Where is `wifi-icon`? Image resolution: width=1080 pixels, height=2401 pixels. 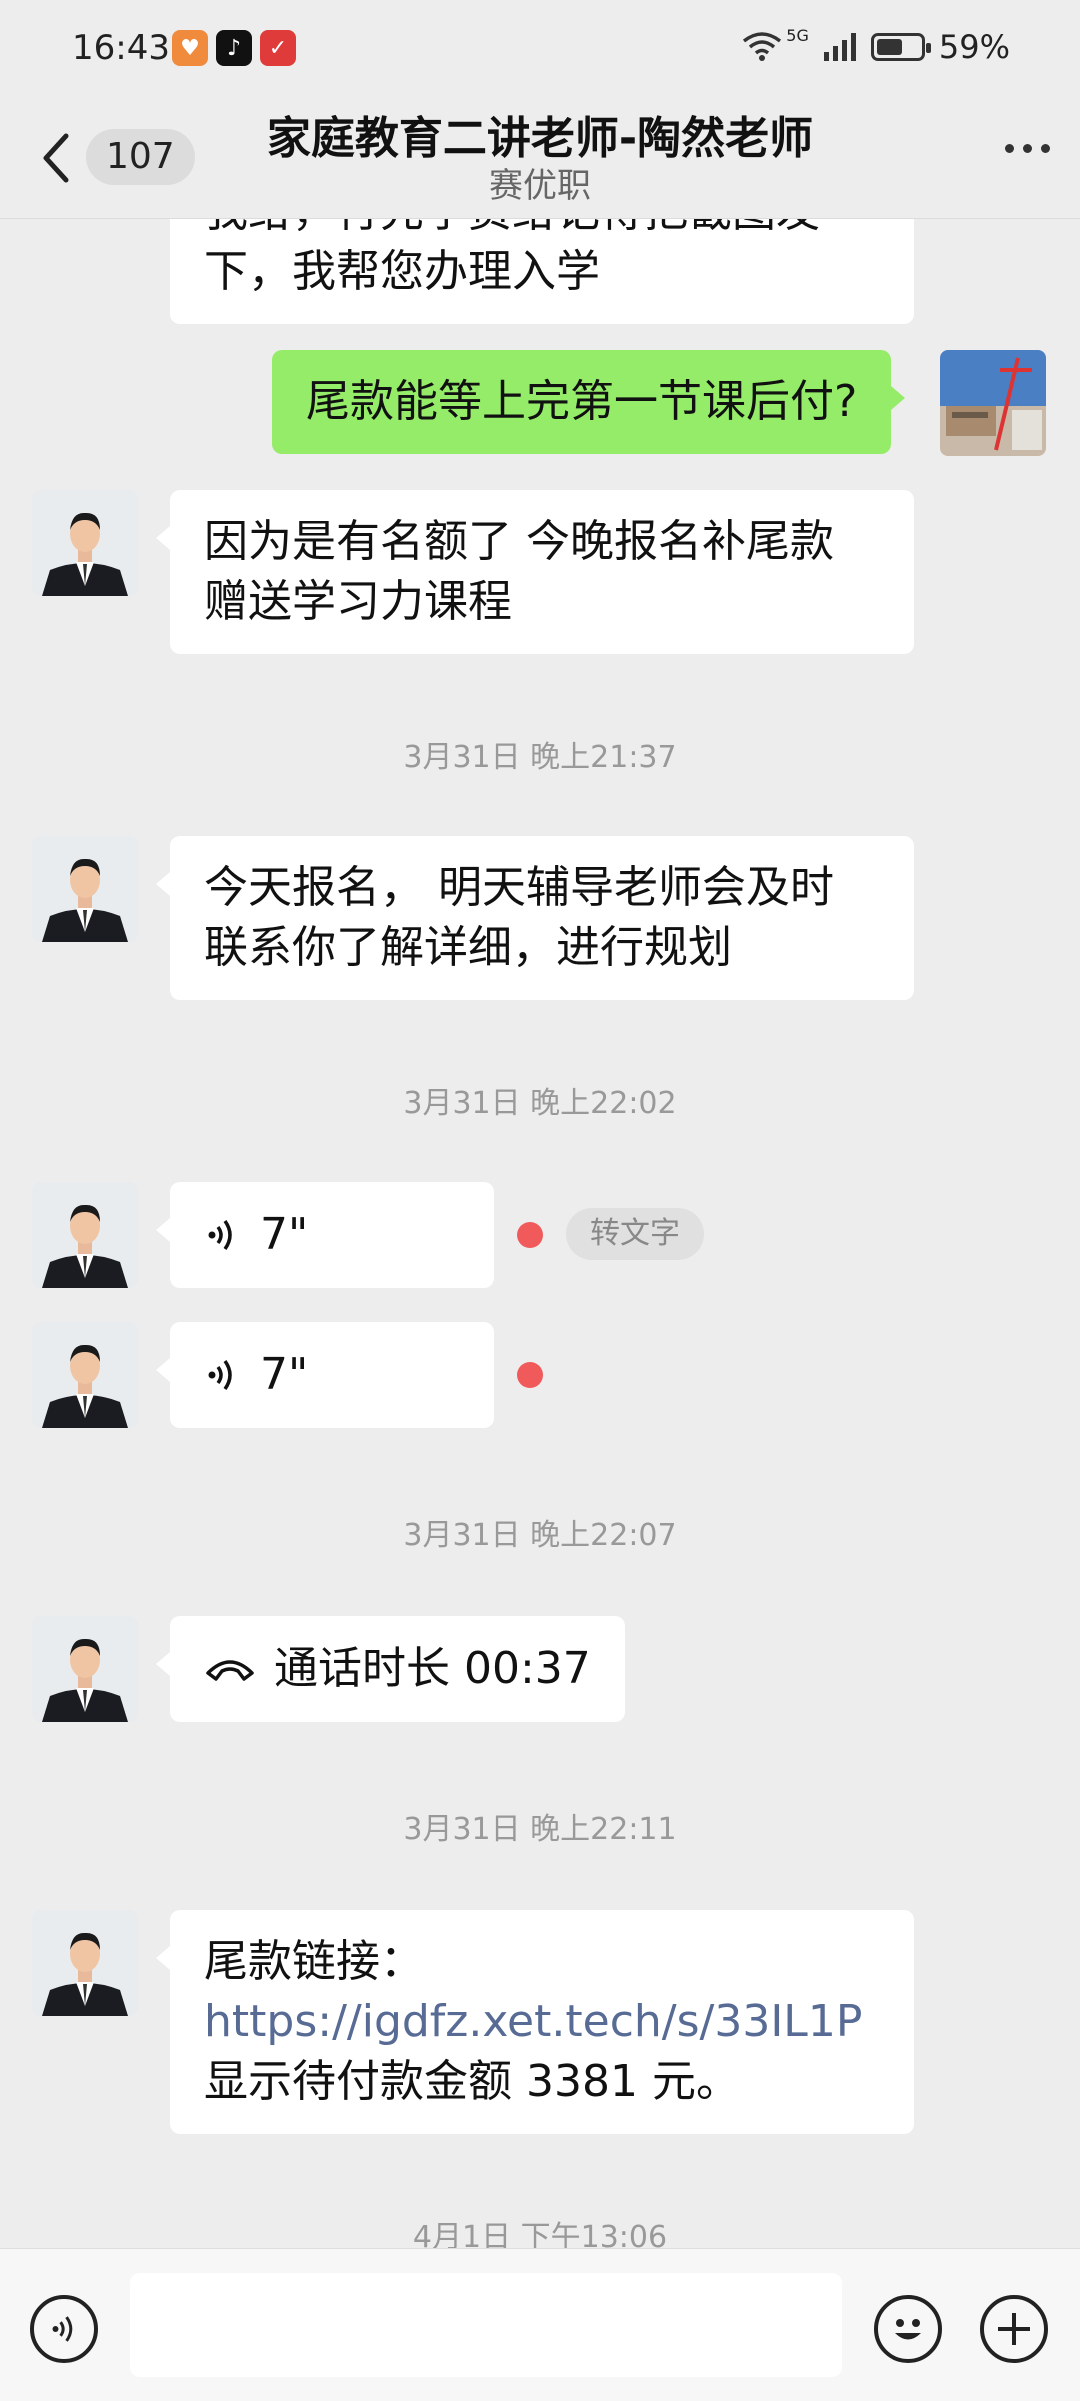 wifi-icon is located at coordinates (762, 46).